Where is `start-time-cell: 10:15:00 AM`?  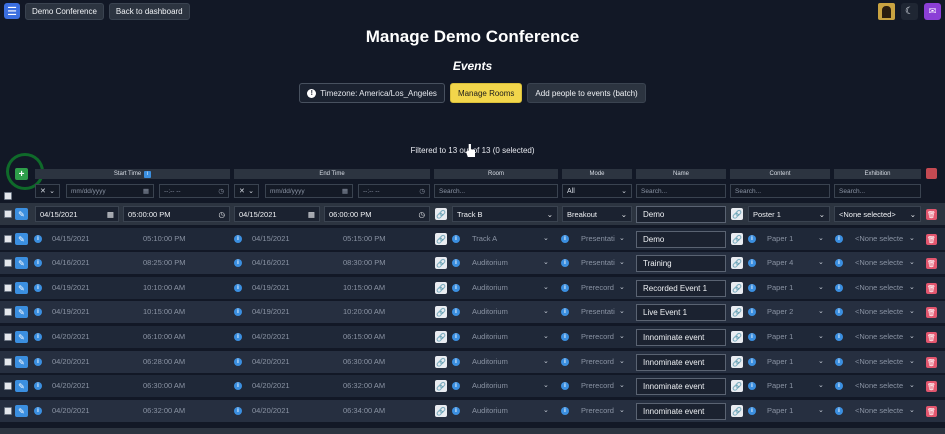
start-time-cell: 10:15:00 AM is located at coordinates (164, 311).